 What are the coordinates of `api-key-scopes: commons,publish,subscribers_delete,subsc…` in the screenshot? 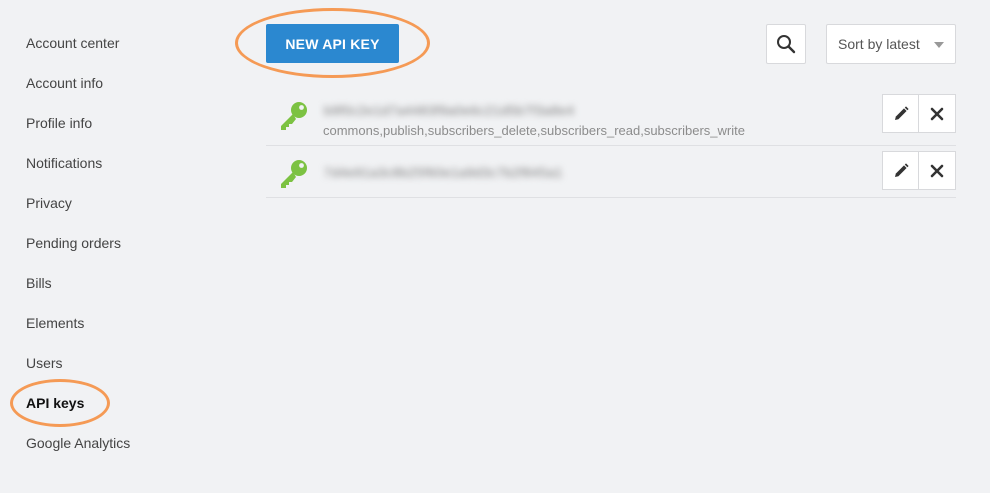 It's located at (534, 130).